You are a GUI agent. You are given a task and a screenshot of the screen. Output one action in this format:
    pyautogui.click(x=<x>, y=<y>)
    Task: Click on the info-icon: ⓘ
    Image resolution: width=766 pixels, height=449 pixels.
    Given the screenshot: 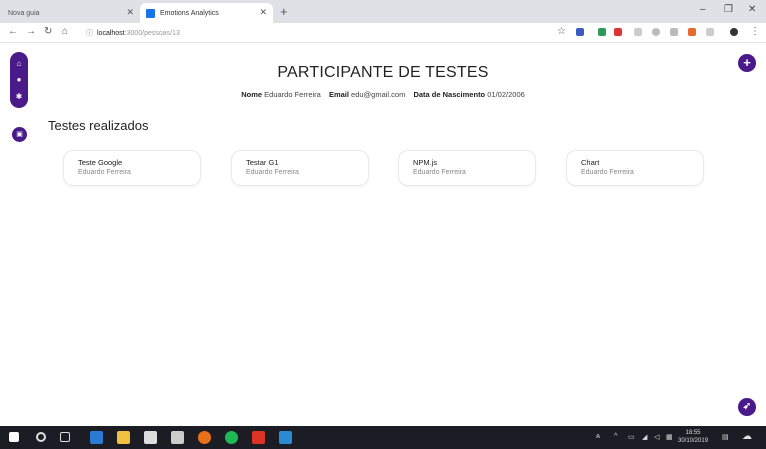 What is the action you would take?
    pyautogui.click(x=89, y=33)
    